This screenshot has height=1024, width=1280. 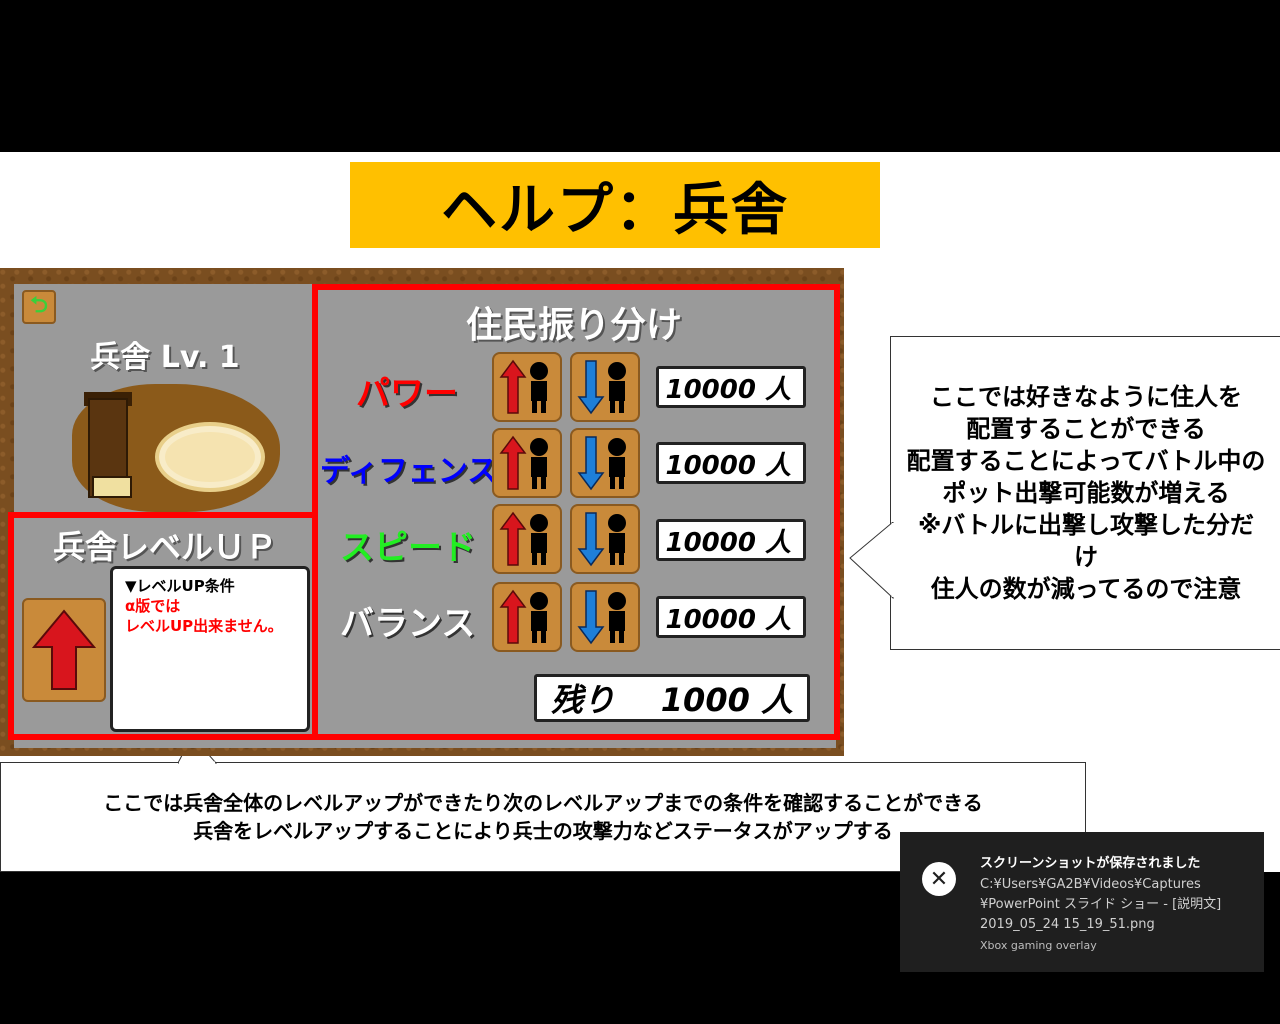 I want to click on speed-down-button, so click(x=605, y=539).